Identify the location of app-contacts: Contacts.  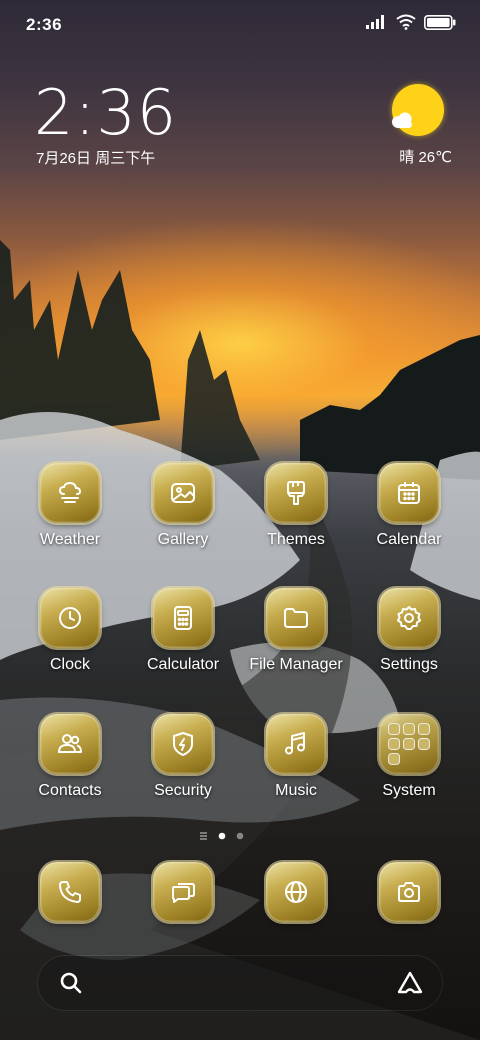
(70, 757).